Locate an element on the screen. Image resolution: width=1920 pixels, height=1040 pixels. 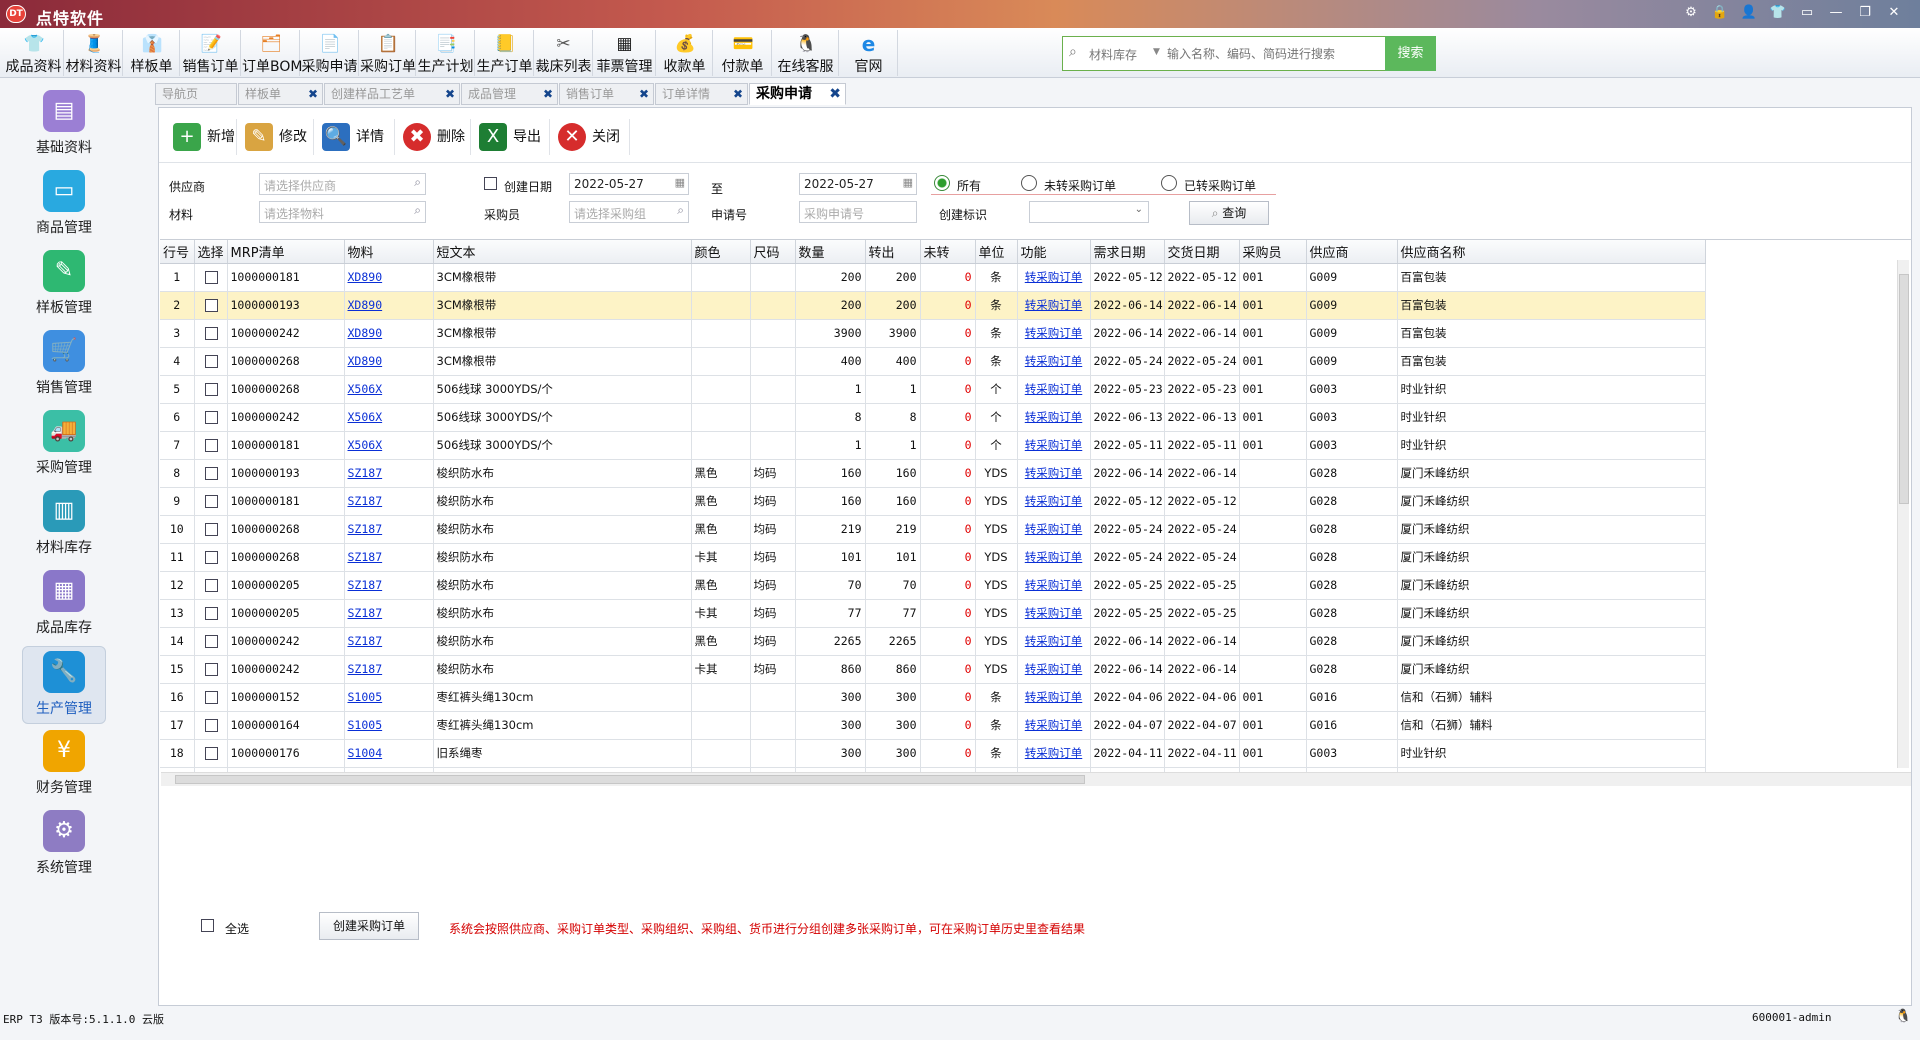
tab-3: 创建样品工艺单 ✖ is located at coordinates (392, 94).